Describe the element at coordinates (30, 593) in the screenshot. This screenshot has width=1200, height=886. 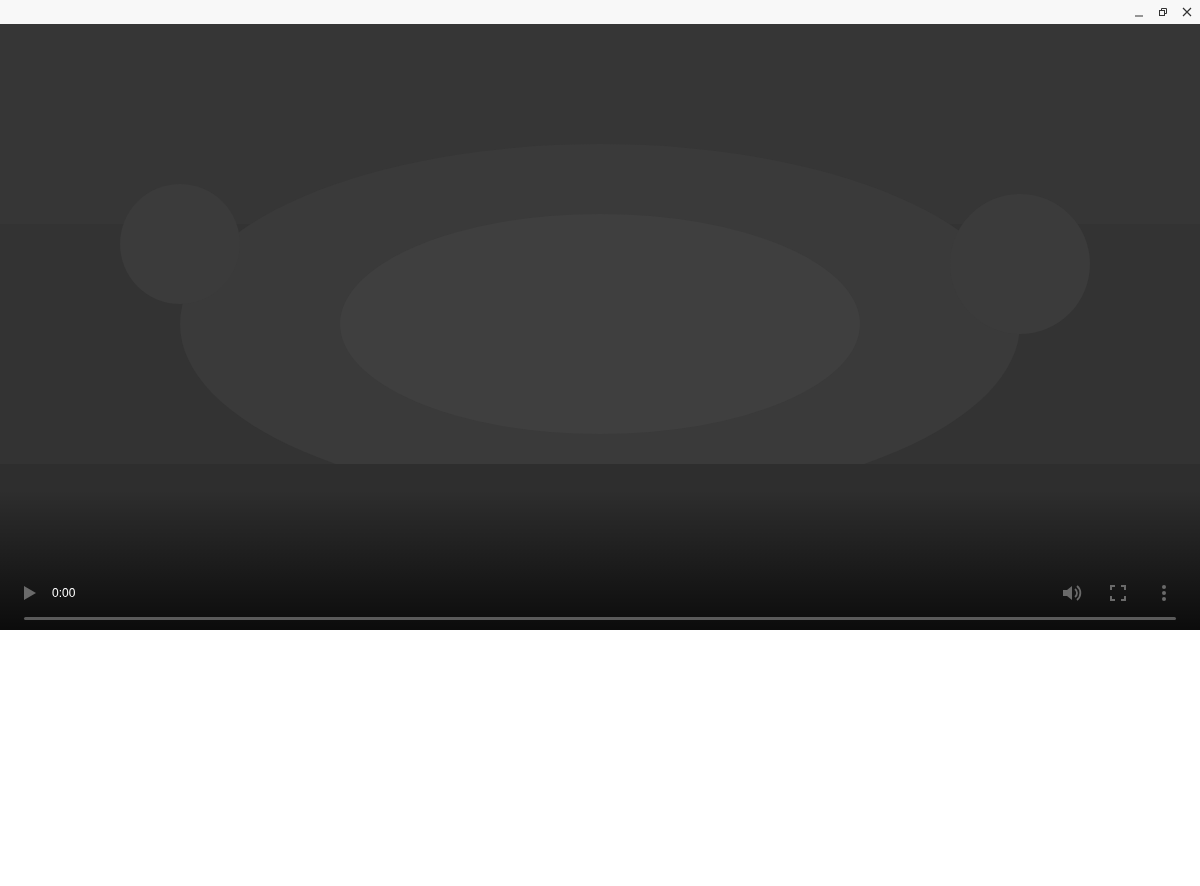
I see `play-icon` at that location.